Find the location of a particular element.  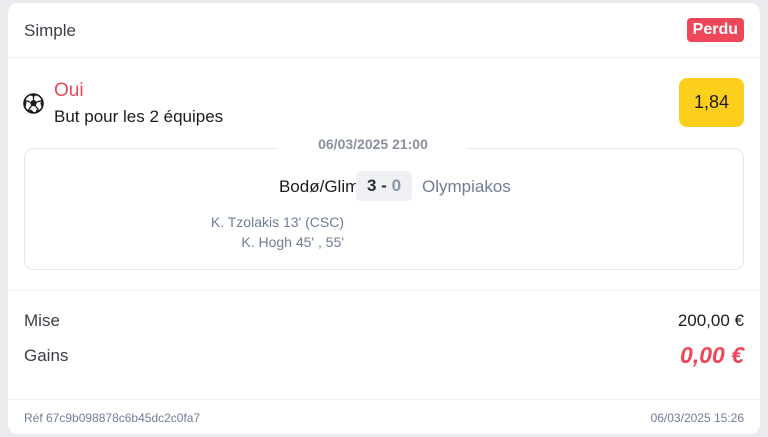

bet-type-label: Simple is located at coordinates (50, 30).